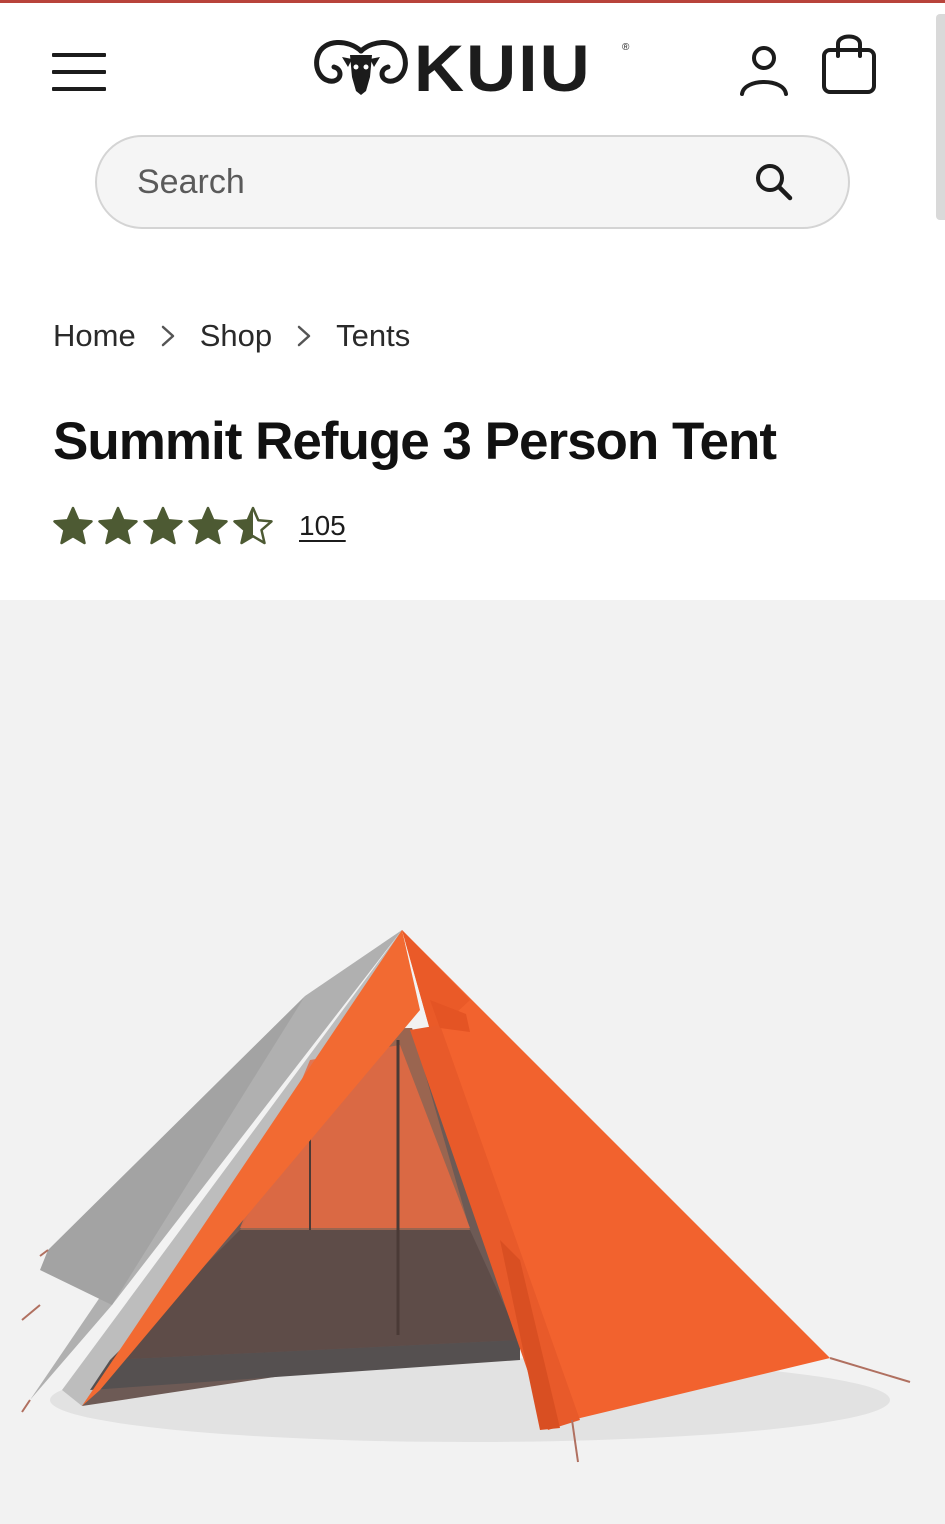  What do you see at coordinates (774, 182) in the screenshot?
I see `search-icon` at bounding box center [774, 182].